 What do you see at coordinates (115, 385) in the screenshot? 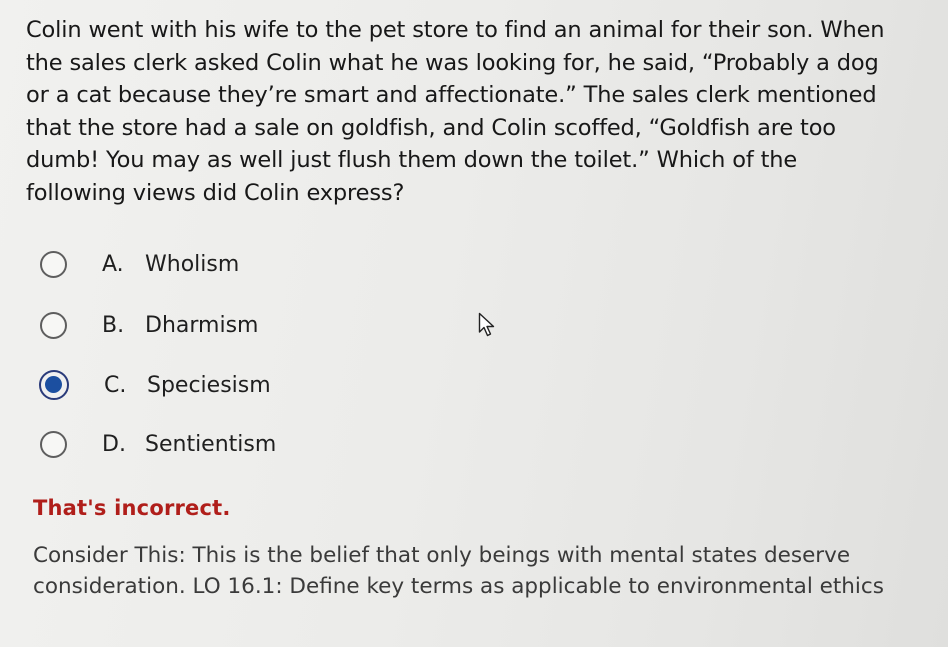
I see `option-letter: C.` at bounding box center [115, 385].